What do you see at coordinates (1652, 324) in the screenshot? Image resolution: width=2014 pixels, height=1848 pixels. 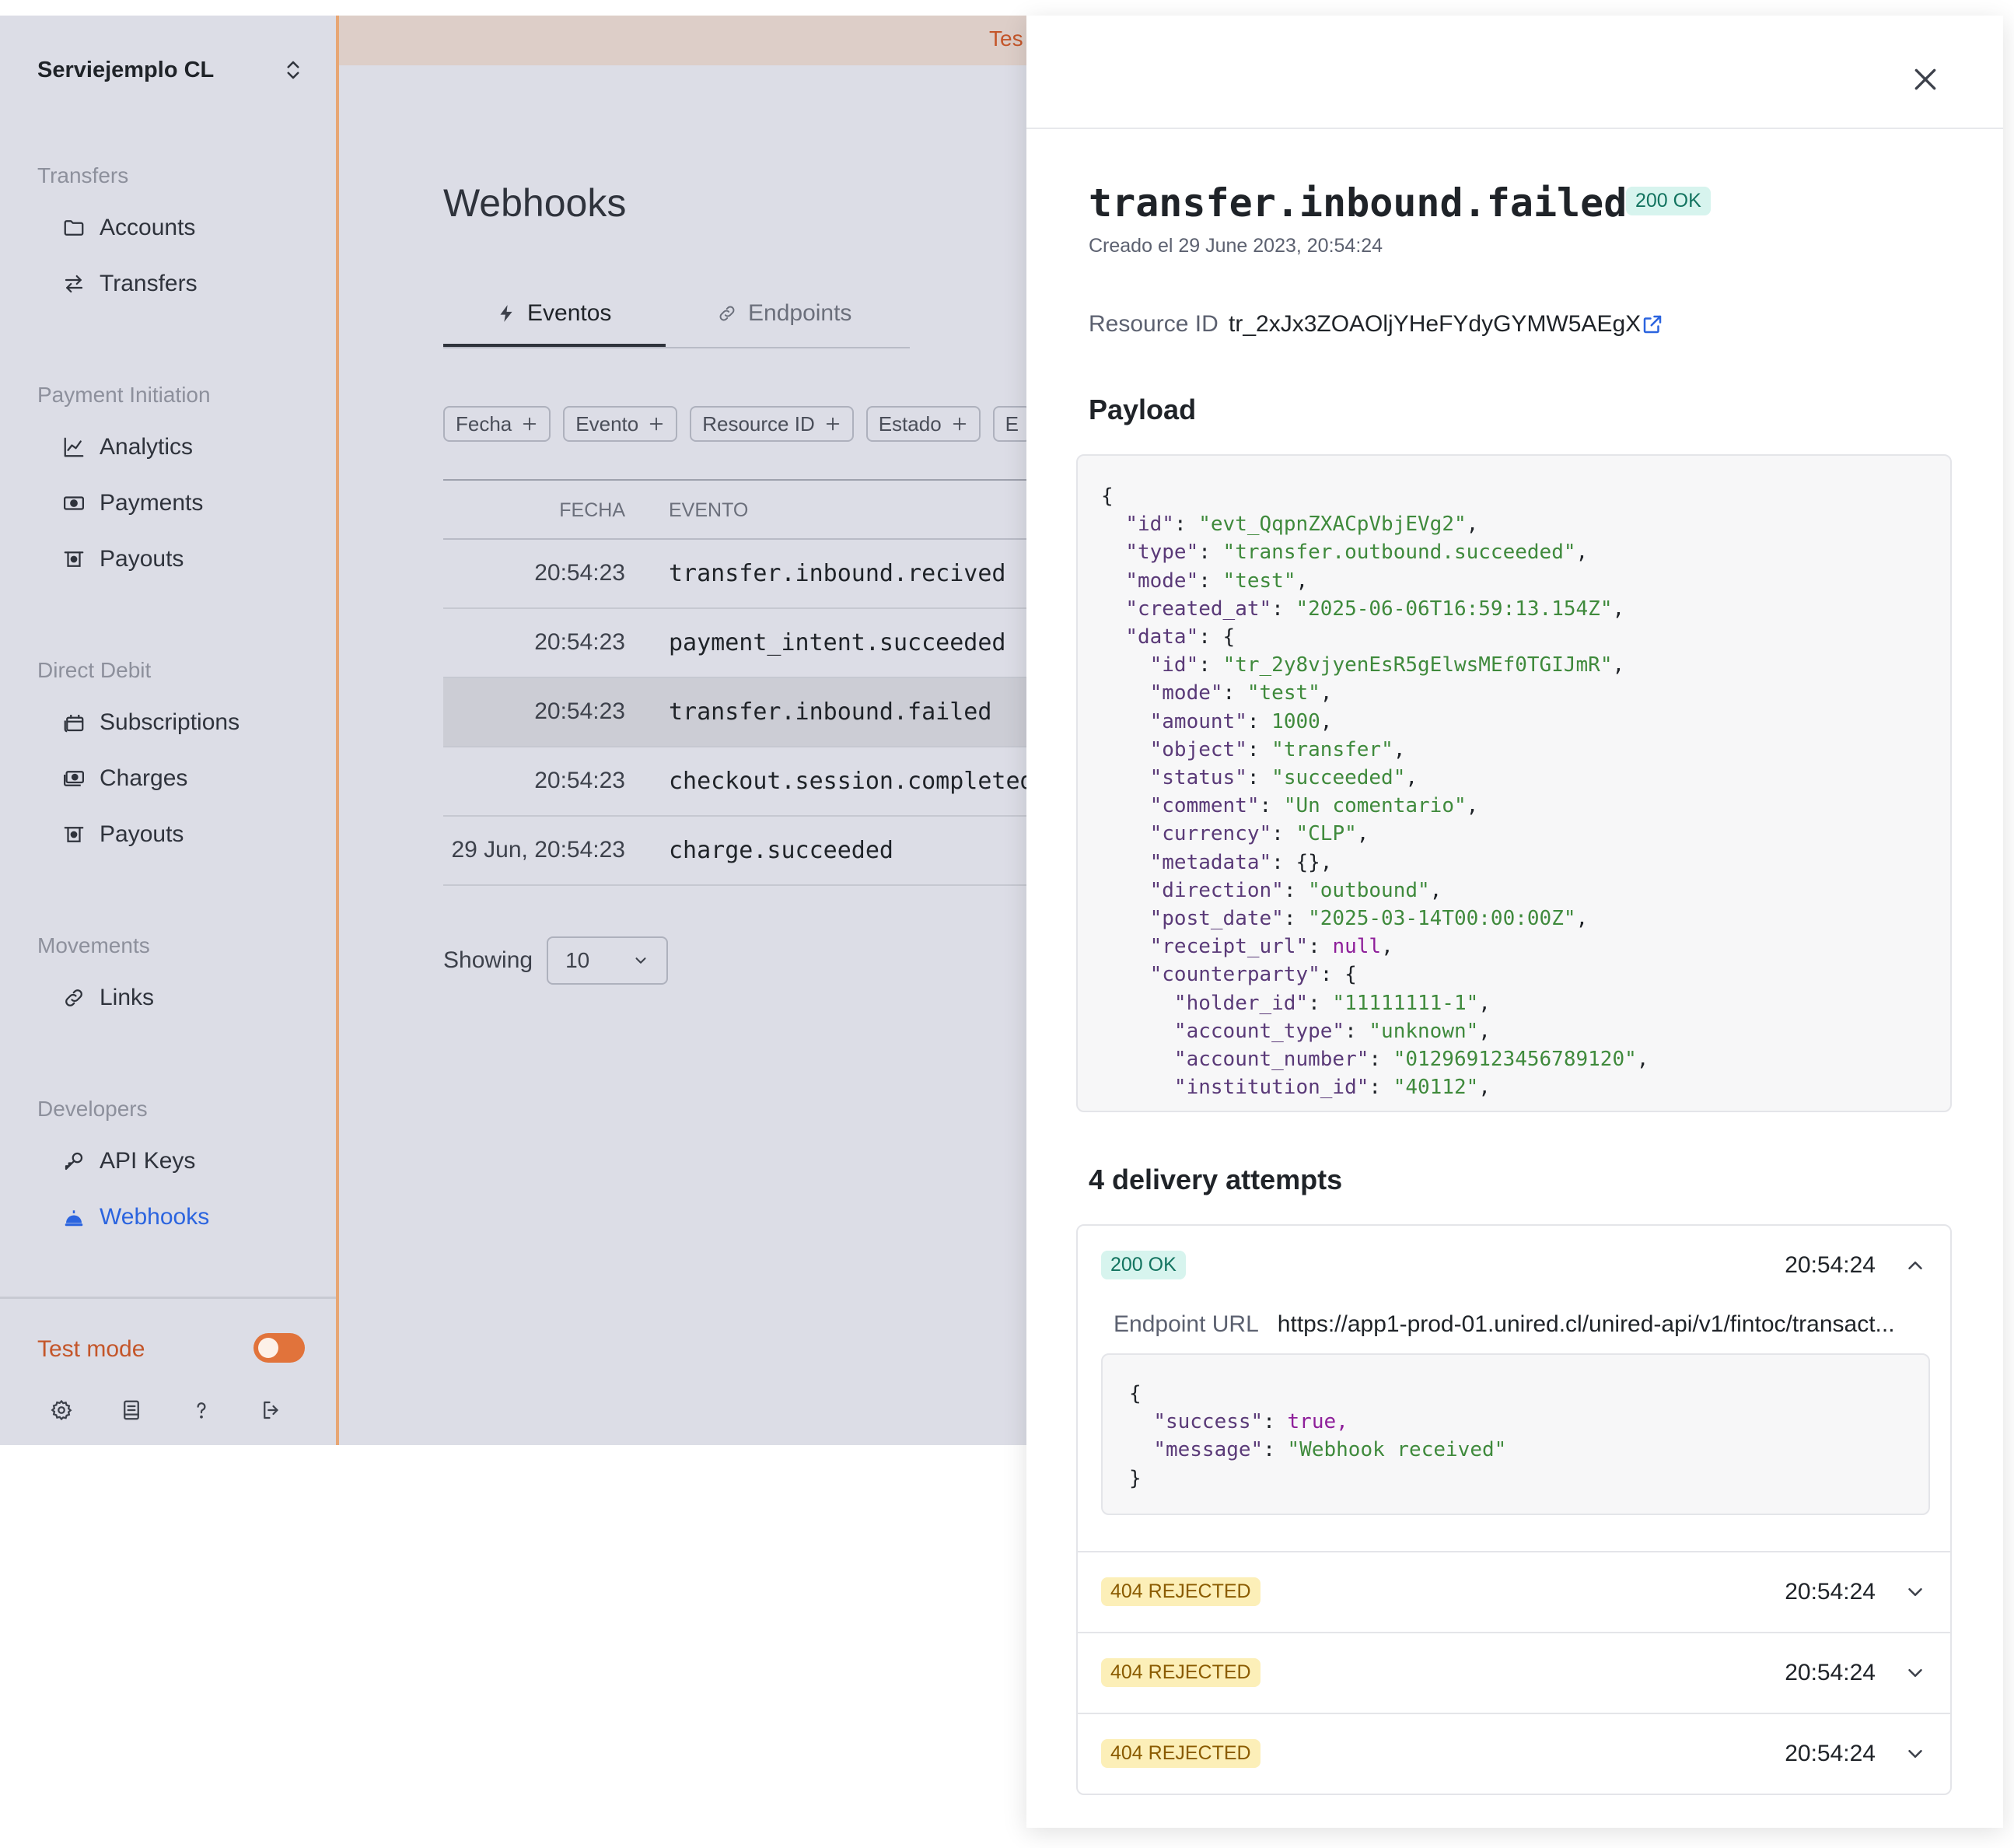 I see `external-link-icon` at bounding box center [1652, 324].